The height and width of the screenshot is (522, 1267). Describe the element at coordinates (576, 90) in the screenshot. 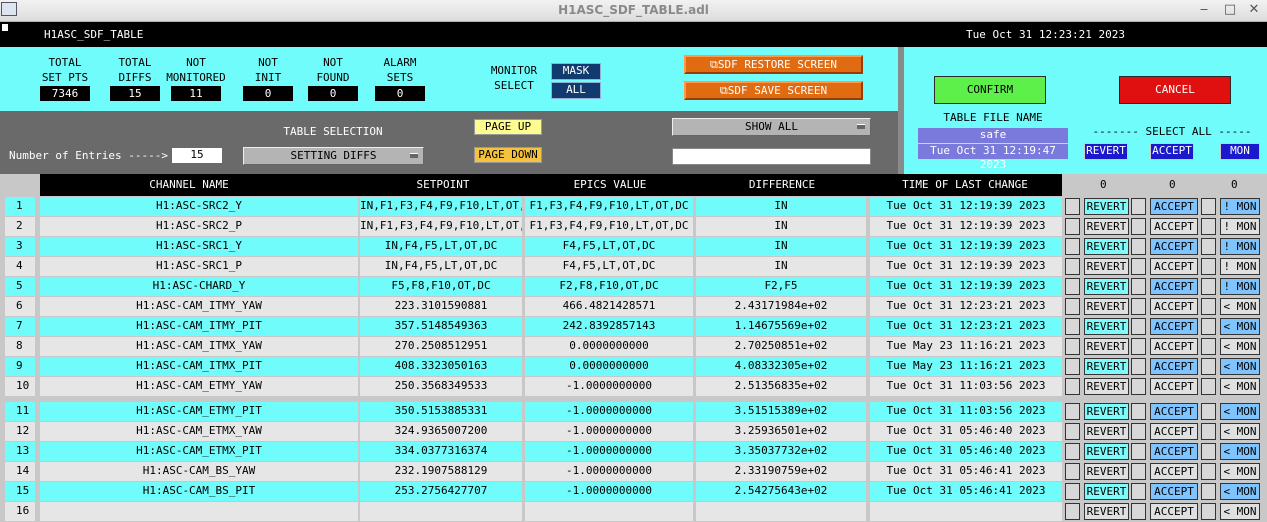

I see `all-button: ALL` at that location.